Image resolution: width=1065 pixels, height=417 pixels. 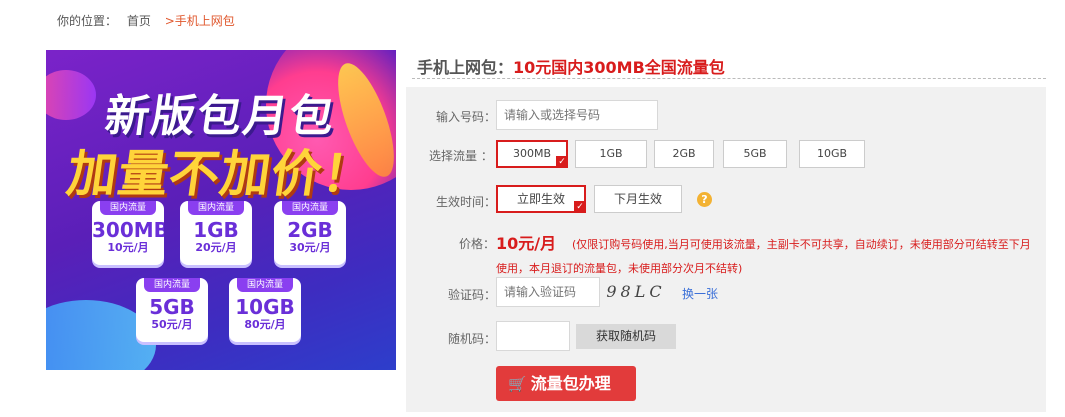 I want to click on random-code-input, so click(x=533, y=336).